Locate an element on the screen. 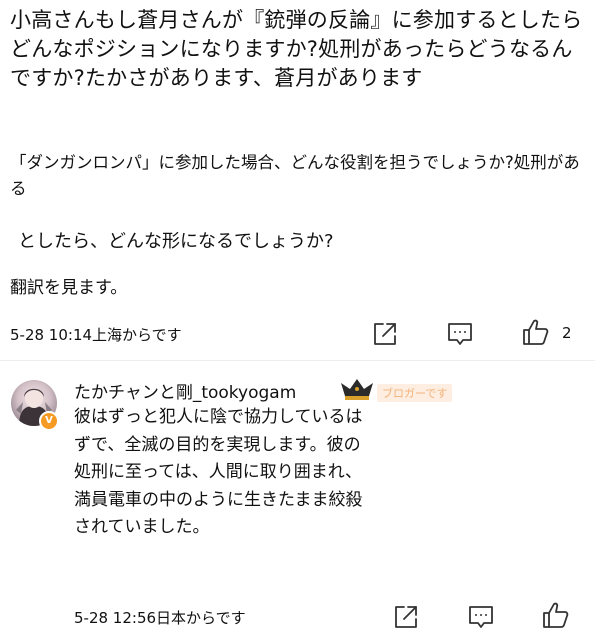 The height and width of the screenshot is (640, 595). machine-translation-text: 「ダンガンロンパ」に参加した場合、どんな役割を担うでしょうか?処刑がある is located at coordinates (295, 175).